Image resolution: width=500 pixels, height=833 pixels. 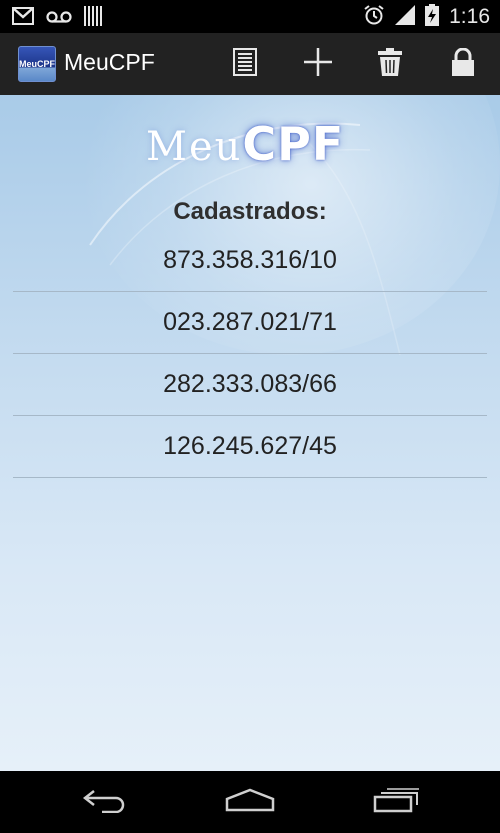 I want to click on navigation-bar, so click(x=250, y=802).